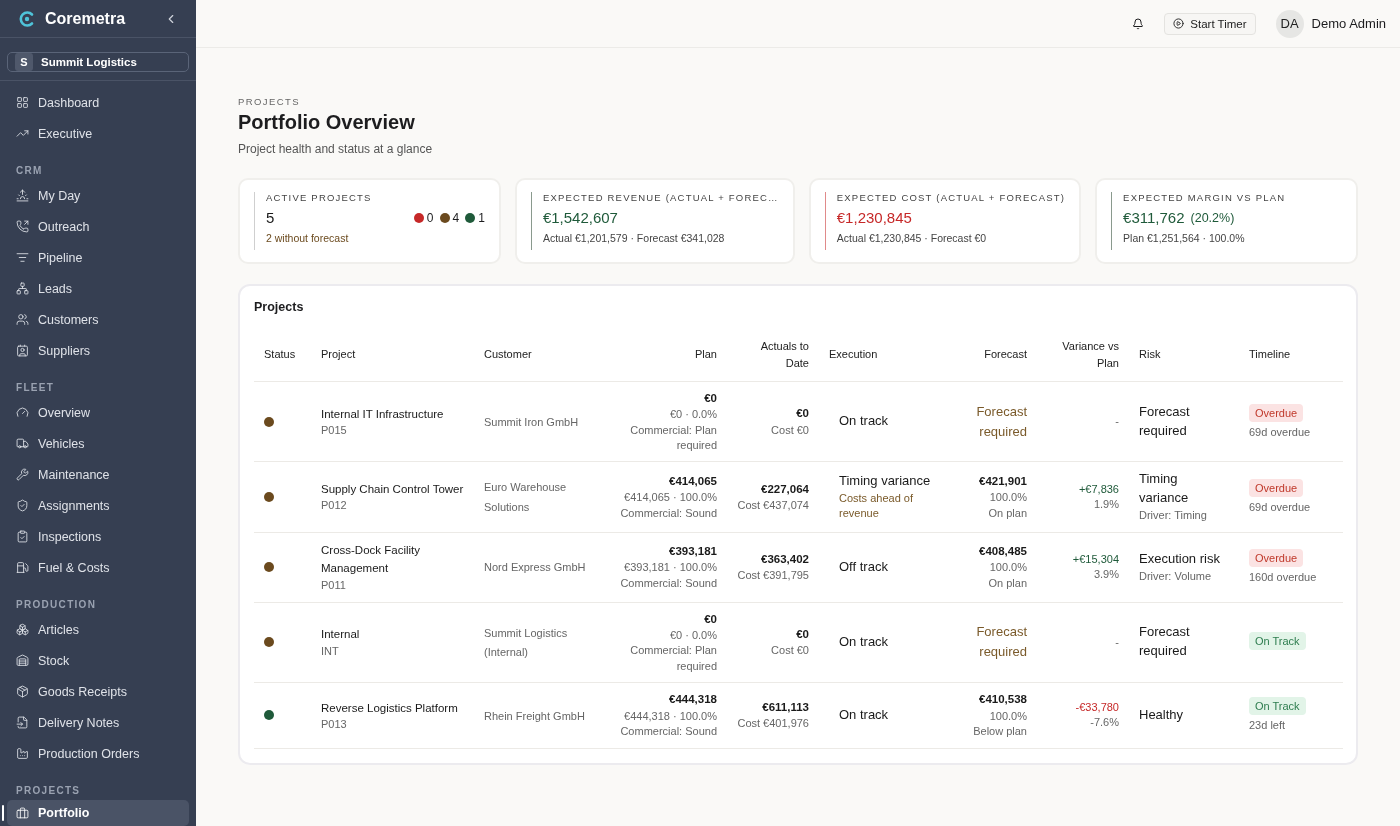  Describe the element at coordinates (1098, 489) in the screenshot. I see `variance-value: +€7,836` at that location.